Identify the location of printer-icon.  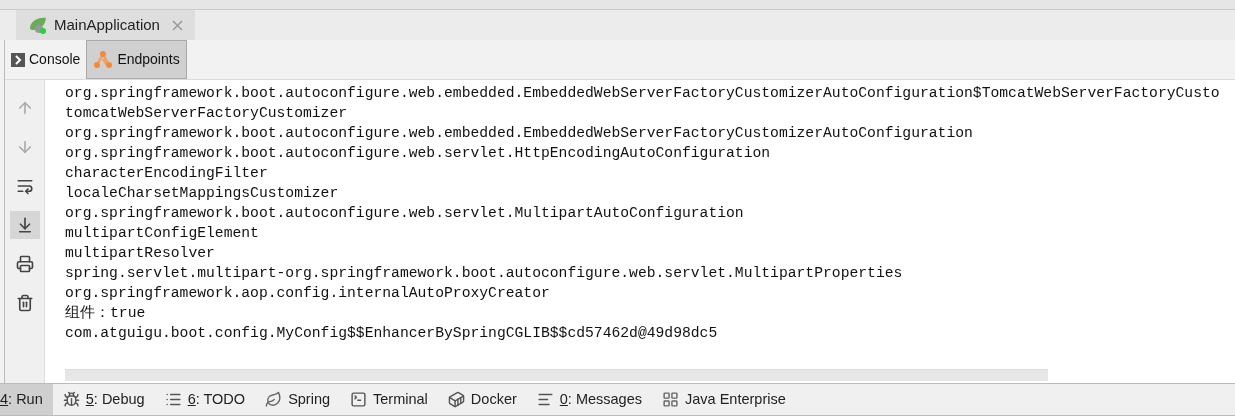
(24, 264).